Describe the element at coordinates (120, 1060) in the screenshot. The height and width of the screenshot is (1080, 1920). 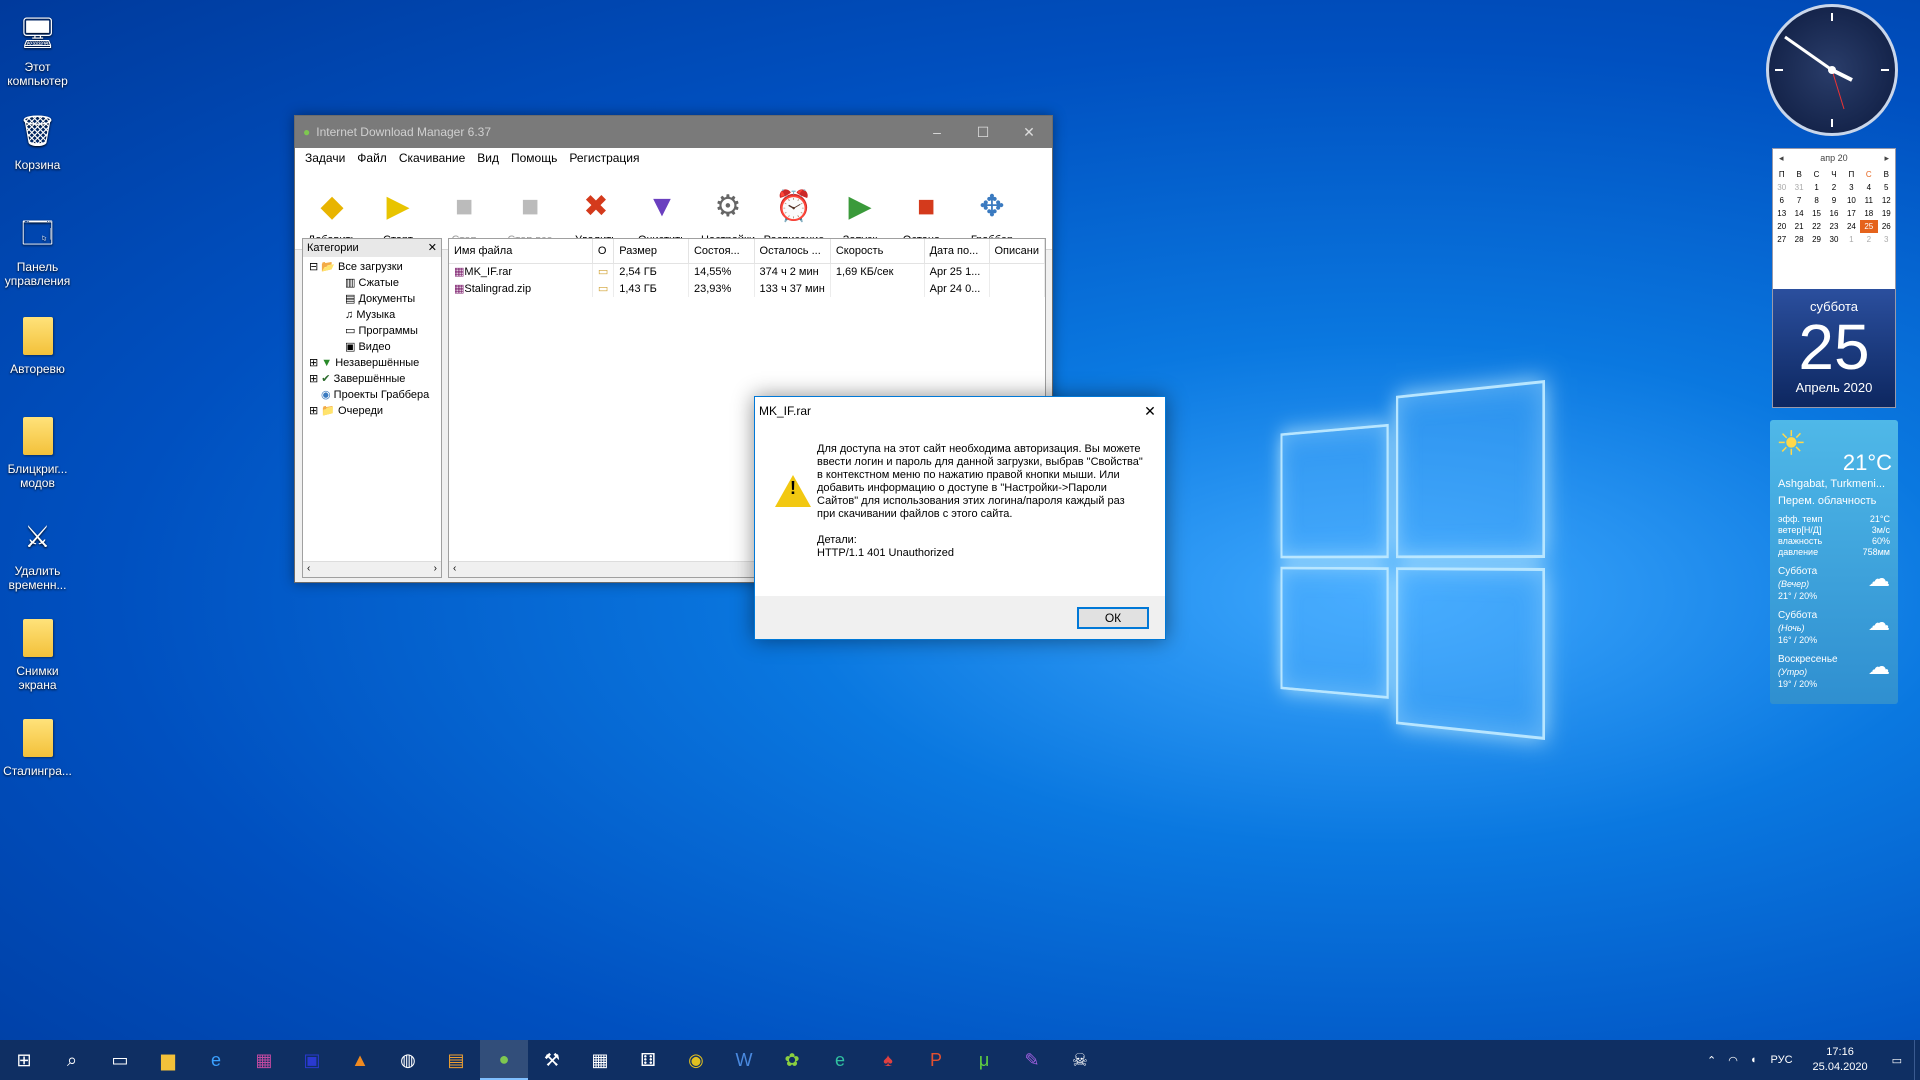
I see `task-view-button: ▭` at that location.